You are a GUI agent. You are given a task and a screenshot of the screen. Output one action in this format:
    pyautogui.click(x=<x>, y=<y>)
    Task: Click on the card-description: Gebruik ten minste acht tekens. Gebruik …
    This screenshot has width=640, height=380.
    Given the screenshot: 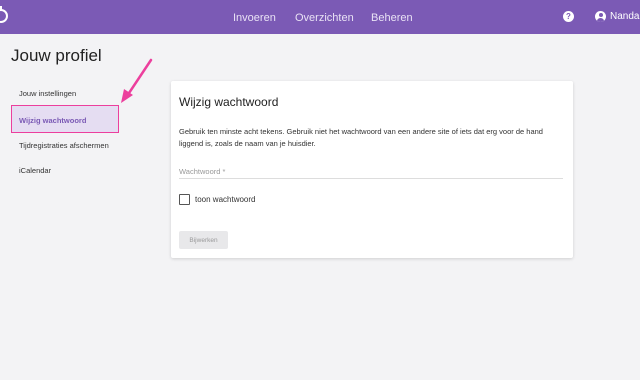 What is the action you would take?
    pyautogui.click(x=361, y=137)
    